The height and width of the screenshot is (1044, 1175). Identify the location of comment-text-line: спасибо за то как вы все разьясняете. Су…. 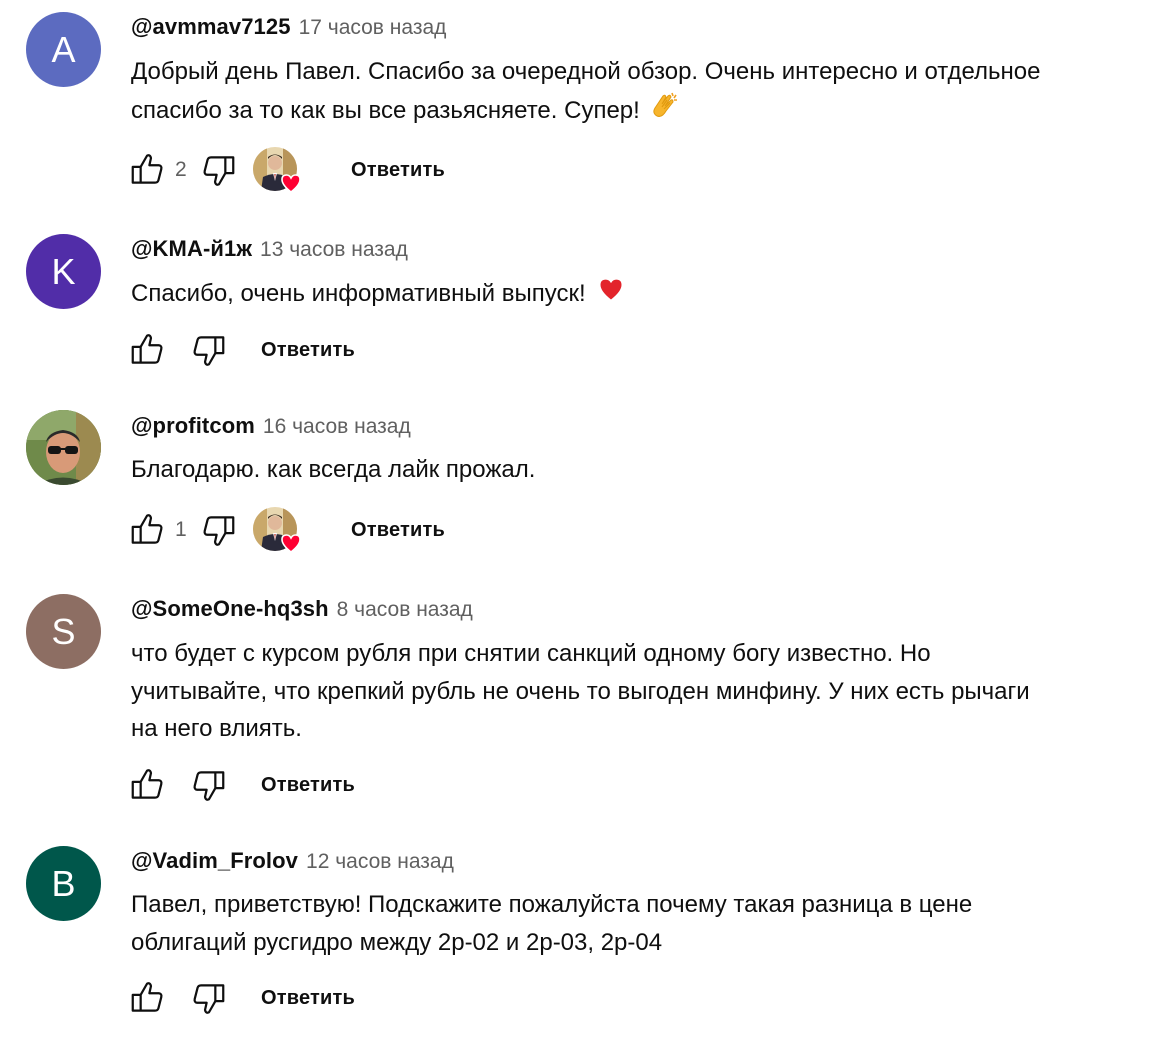
(385, 110).